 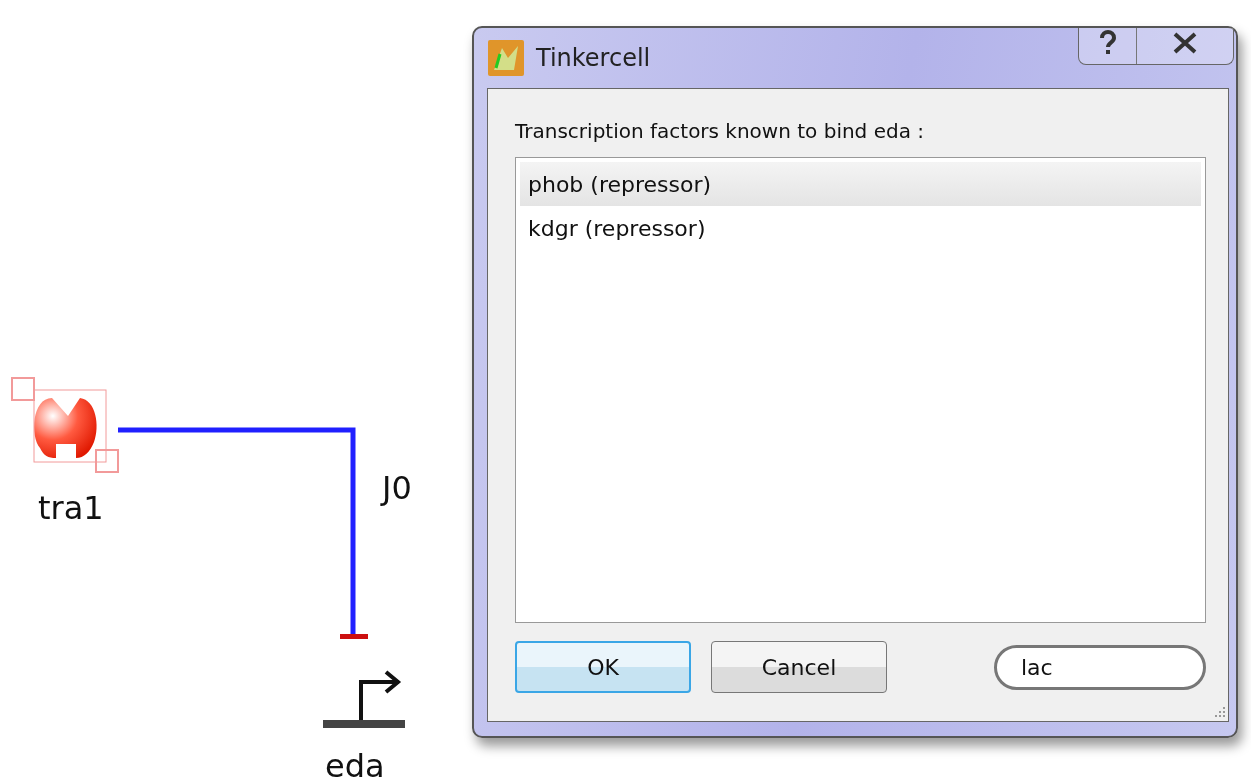 I want to click on close-icon, so click(x=1185, y=43).